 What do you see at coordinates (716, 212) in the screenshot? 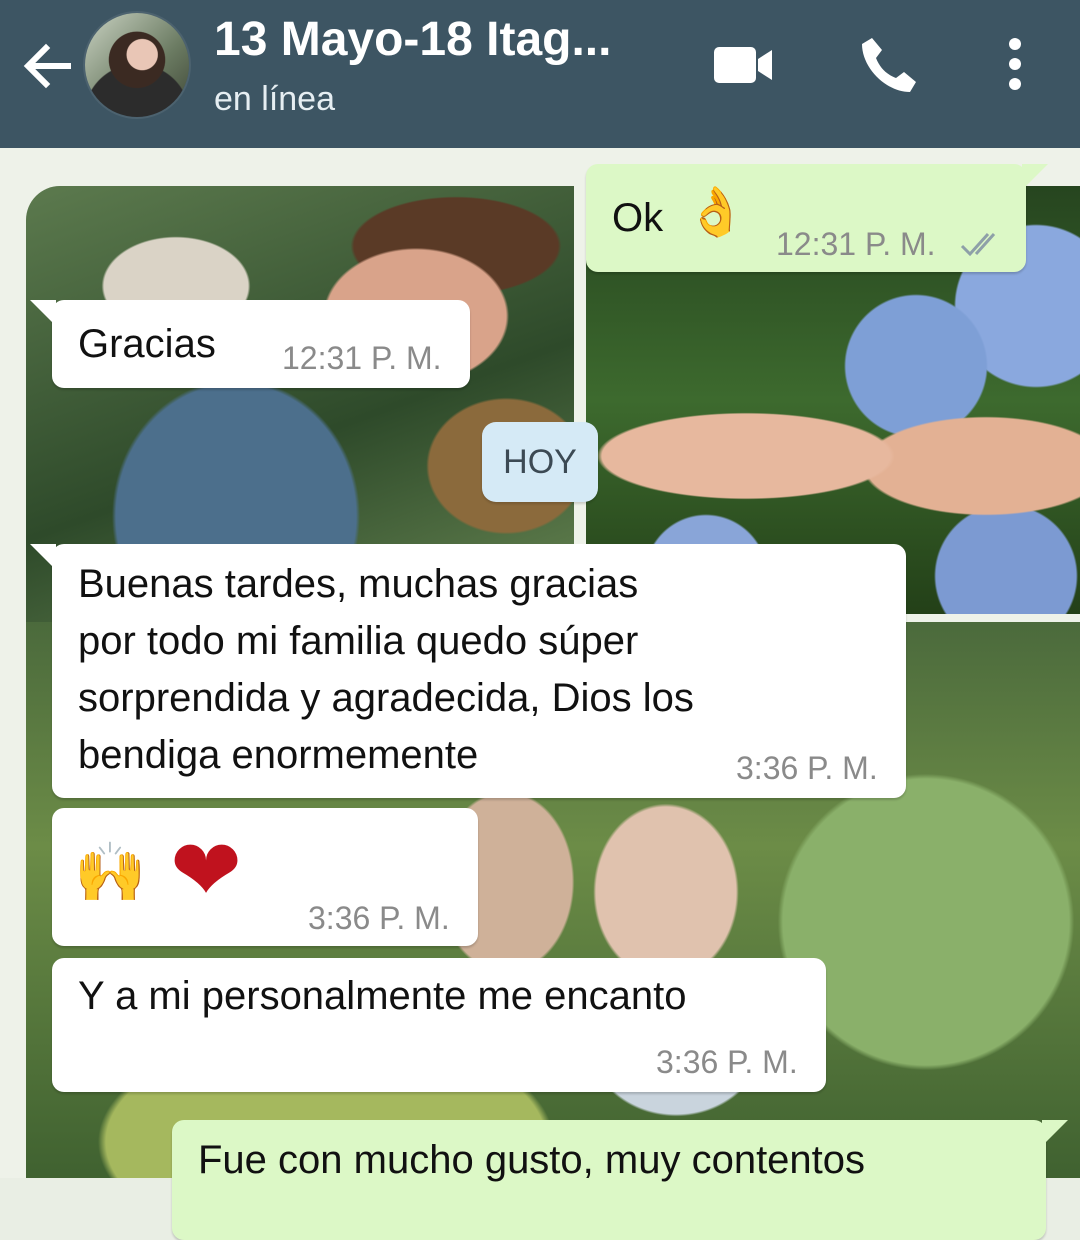
I see `ok-hand-emoji: 👌` at bounding box center [716, 212].